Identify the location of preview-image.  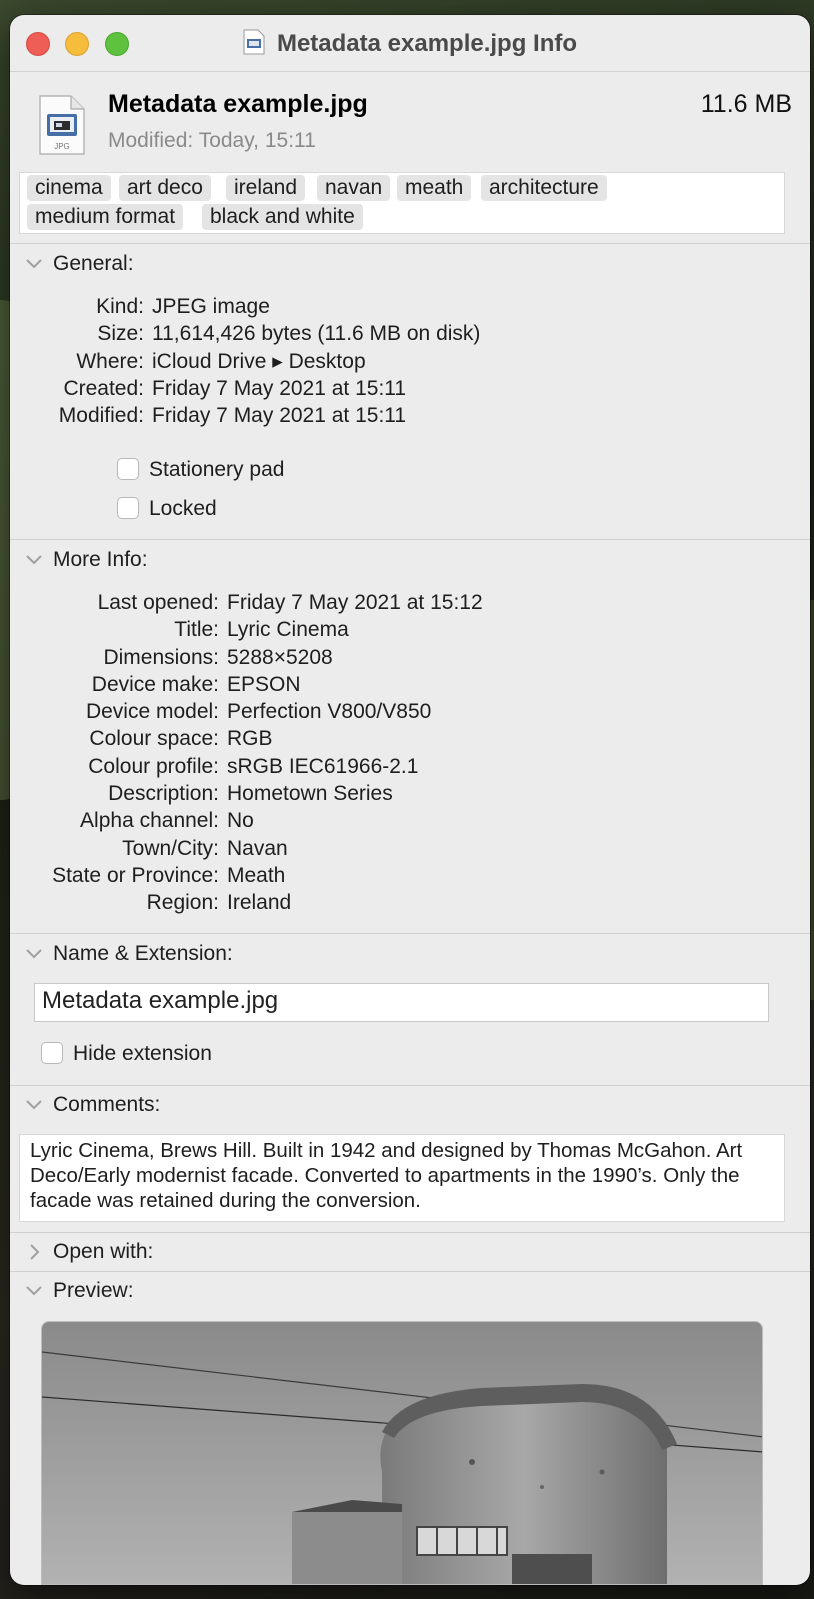
(402, 1453).